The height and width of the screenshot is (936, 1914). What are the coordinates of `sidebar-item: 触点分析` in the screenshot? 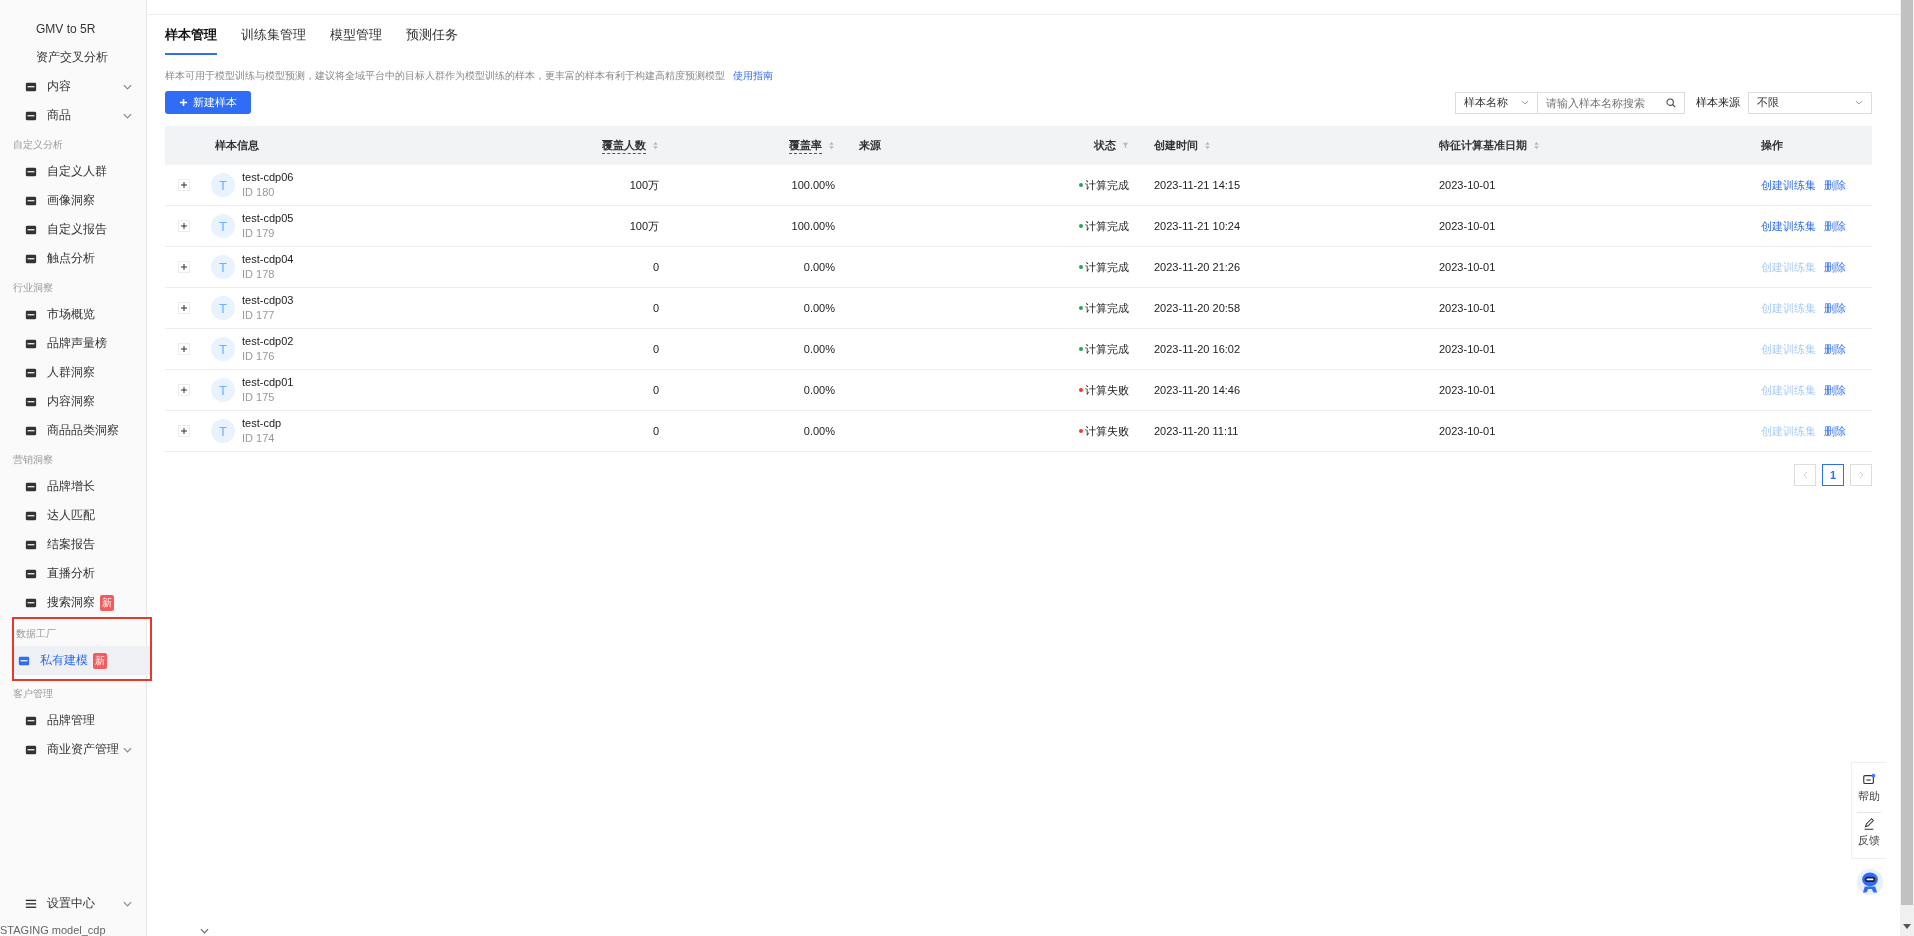 It's located at (76, 258).